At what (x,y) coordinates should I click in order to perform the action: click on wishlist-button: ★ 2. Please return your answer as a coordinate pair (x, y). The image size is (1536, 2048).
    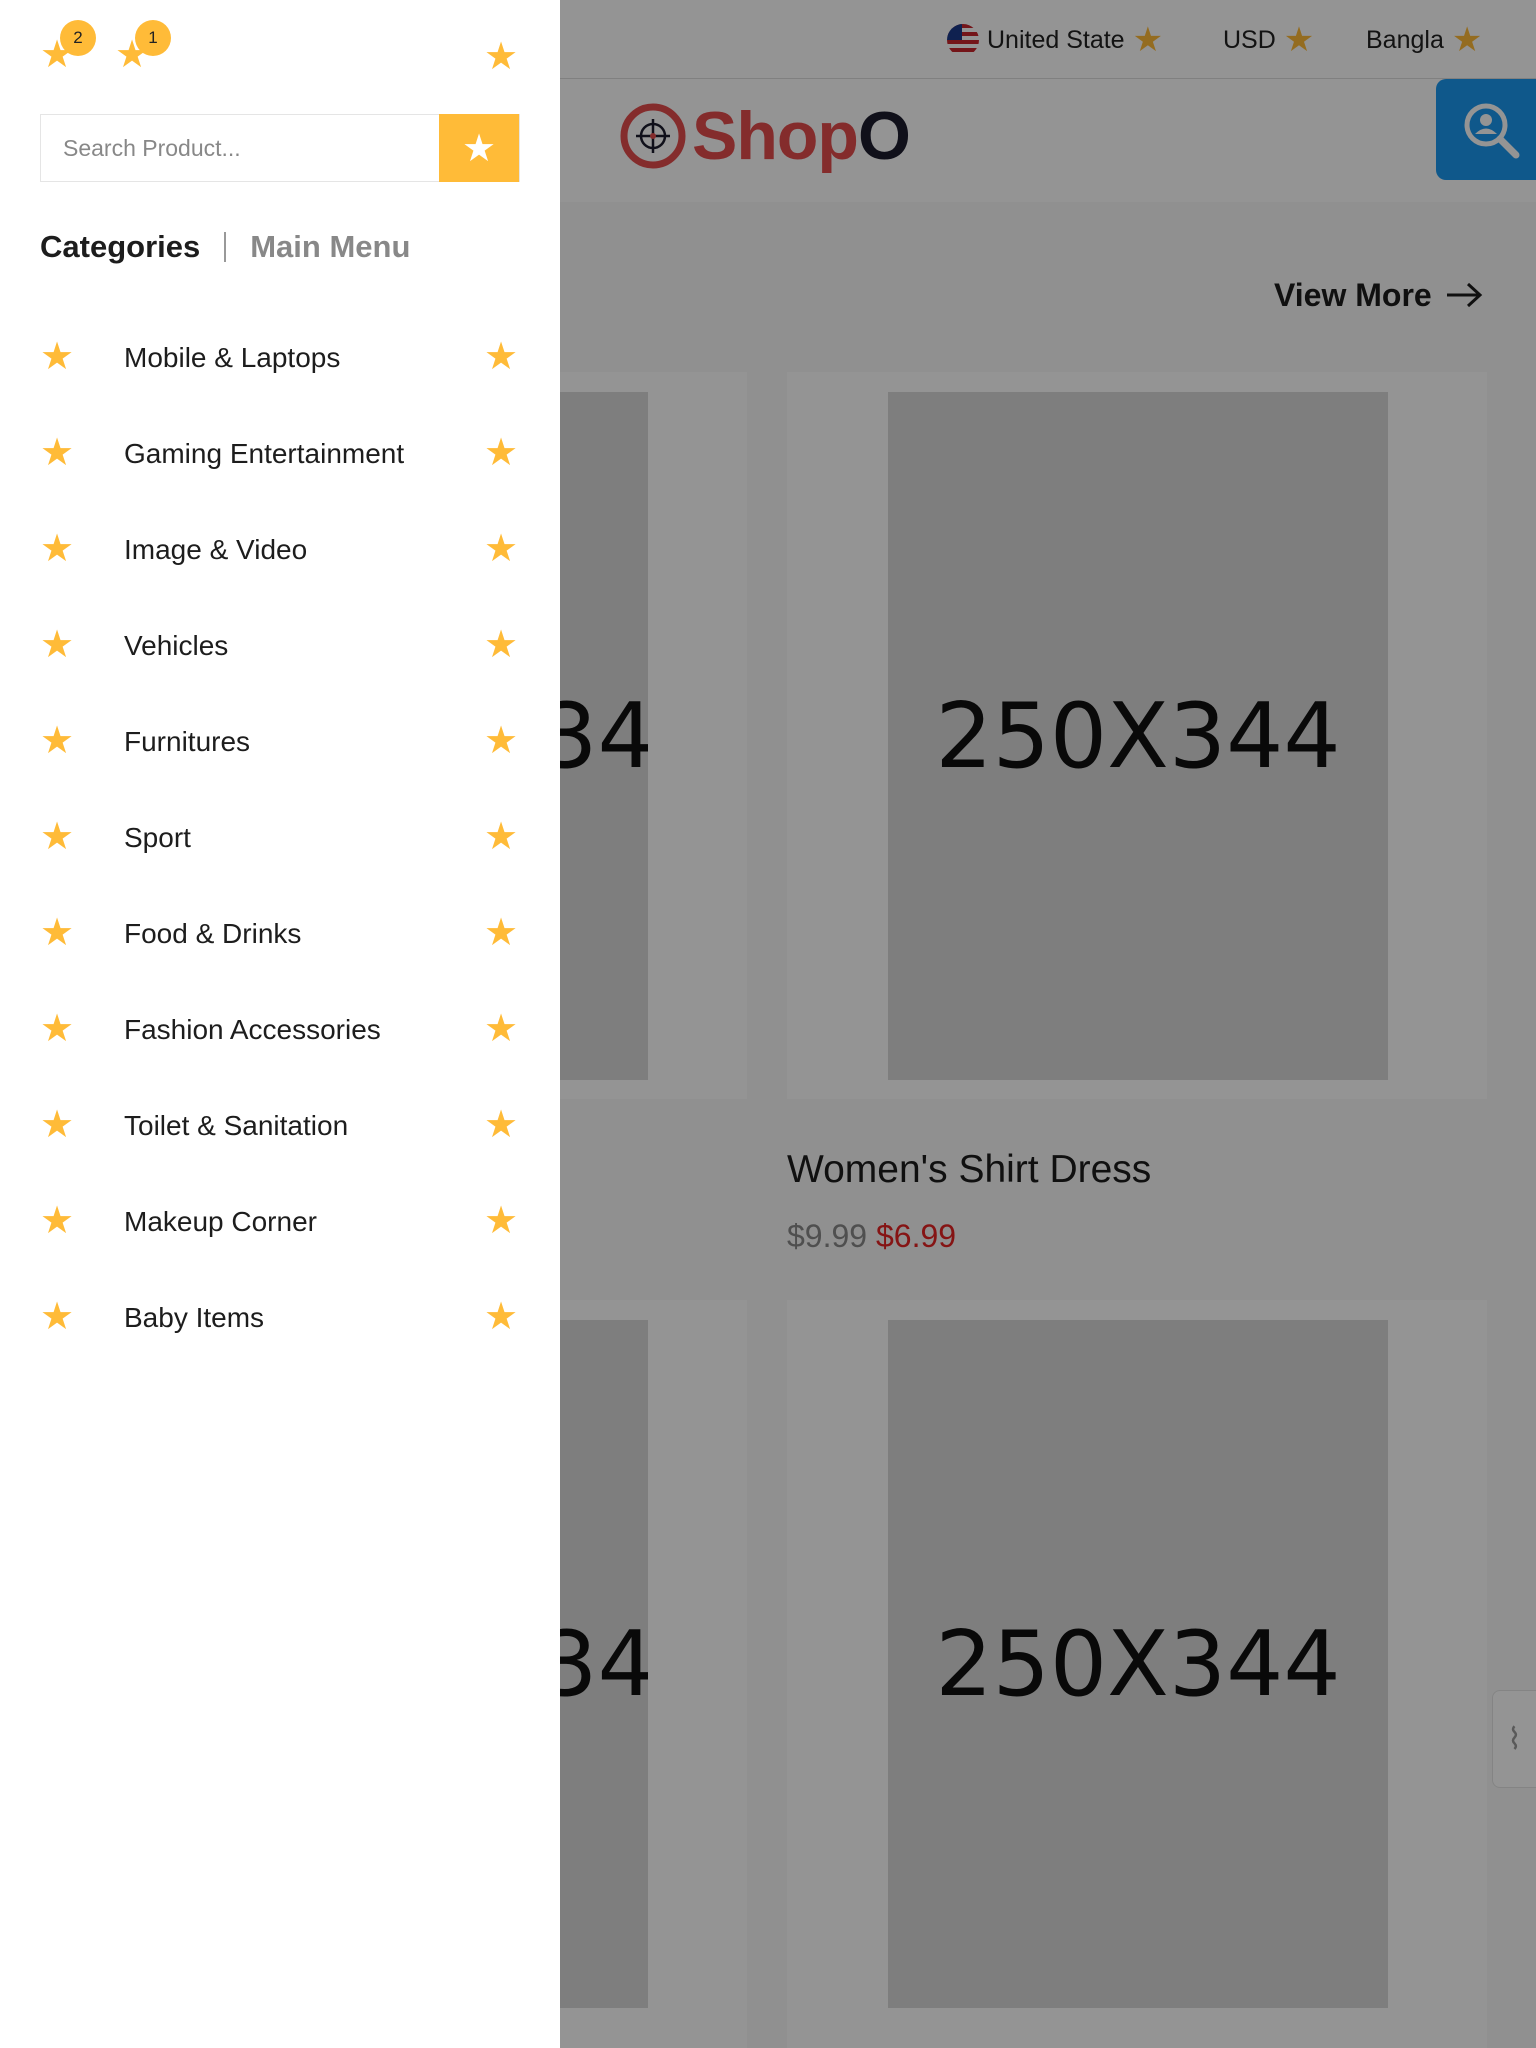
    Looking at the image, I should click on (68, 47).